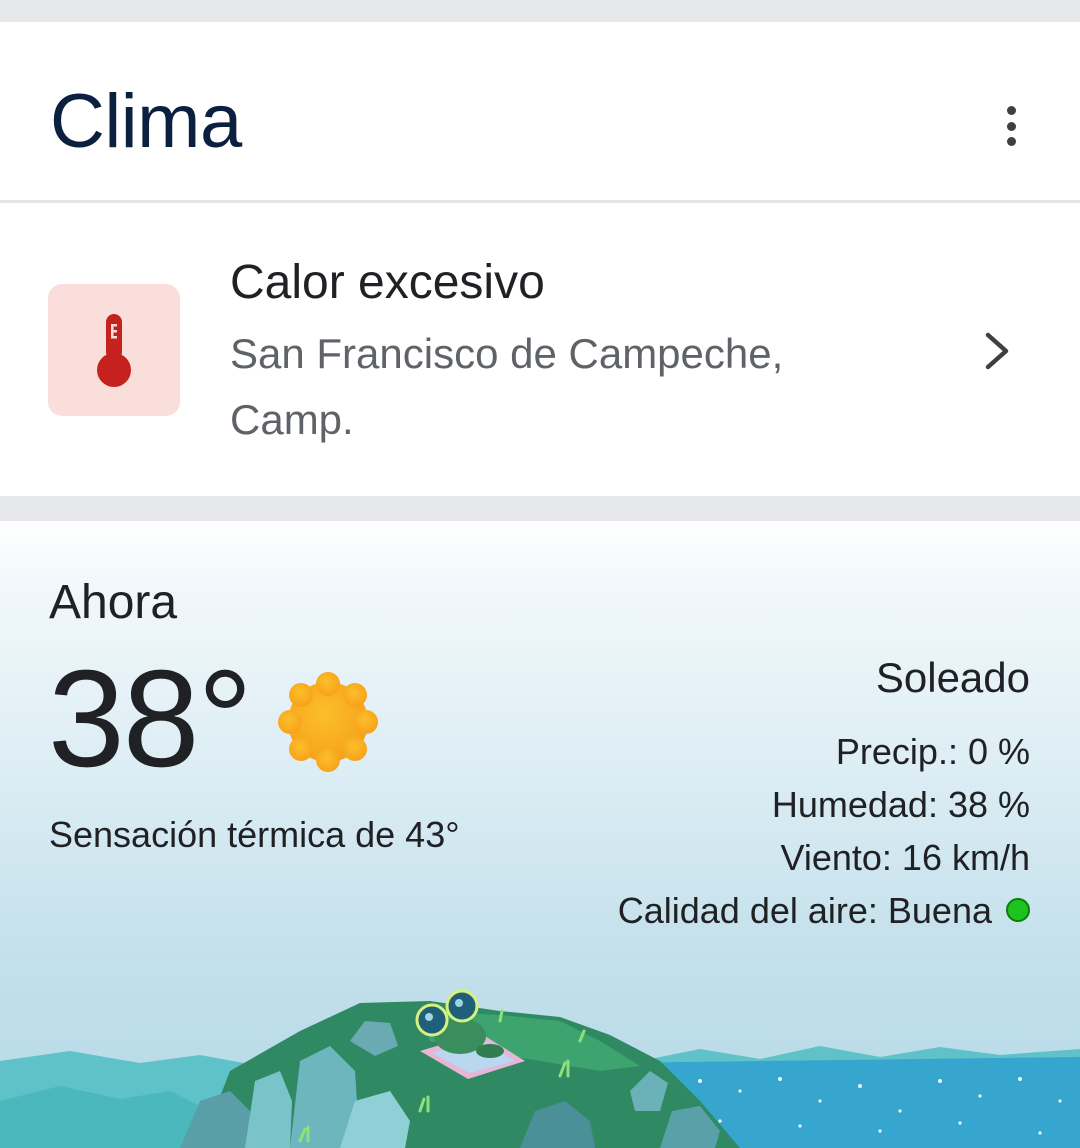  Describe the element at coordinates (997, 351) in the screenshot. I see `chevron-right-icon` at that location.